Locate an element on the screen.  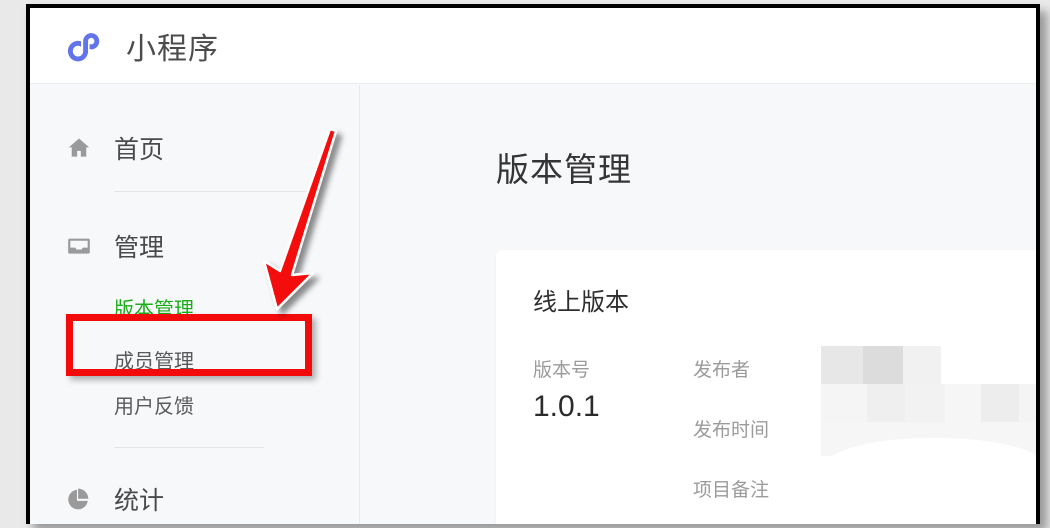
sidebar-group-statistics: 统计 is located at coordinates (194, 499).